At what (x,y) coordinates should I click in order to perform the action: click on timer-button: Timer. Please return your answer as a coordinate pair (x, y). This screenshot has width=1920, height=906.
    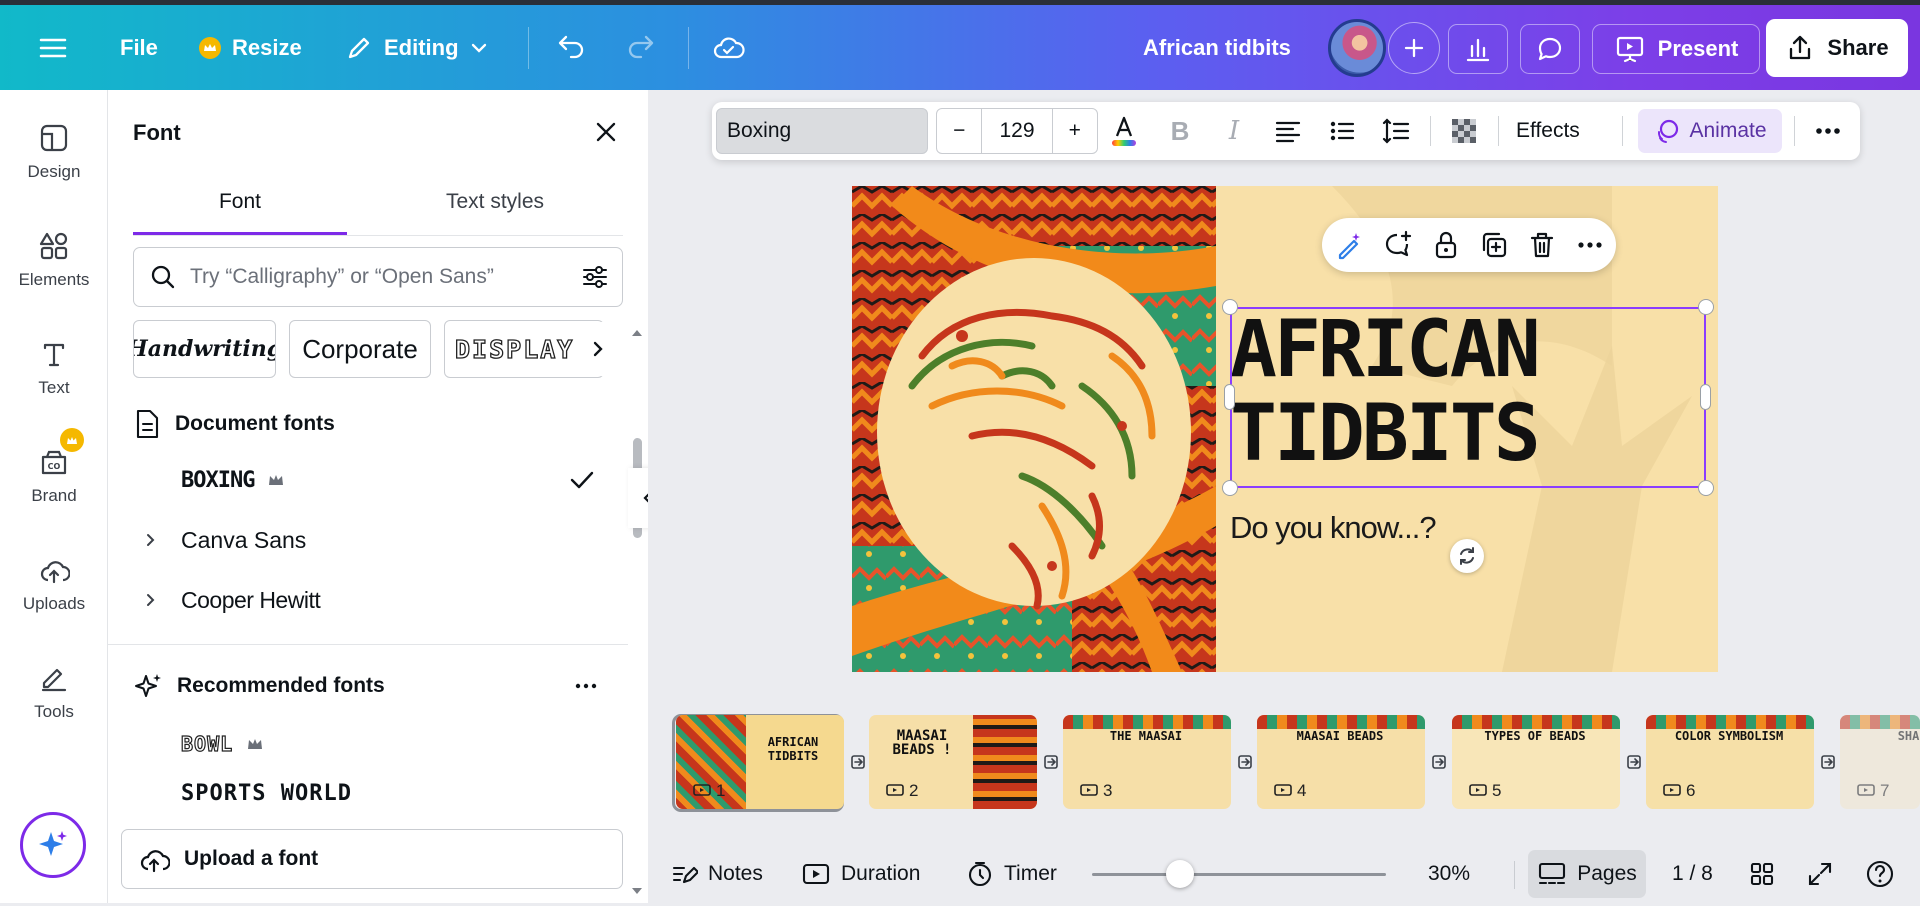
    Looking at the image, I should click on (1011, 874).